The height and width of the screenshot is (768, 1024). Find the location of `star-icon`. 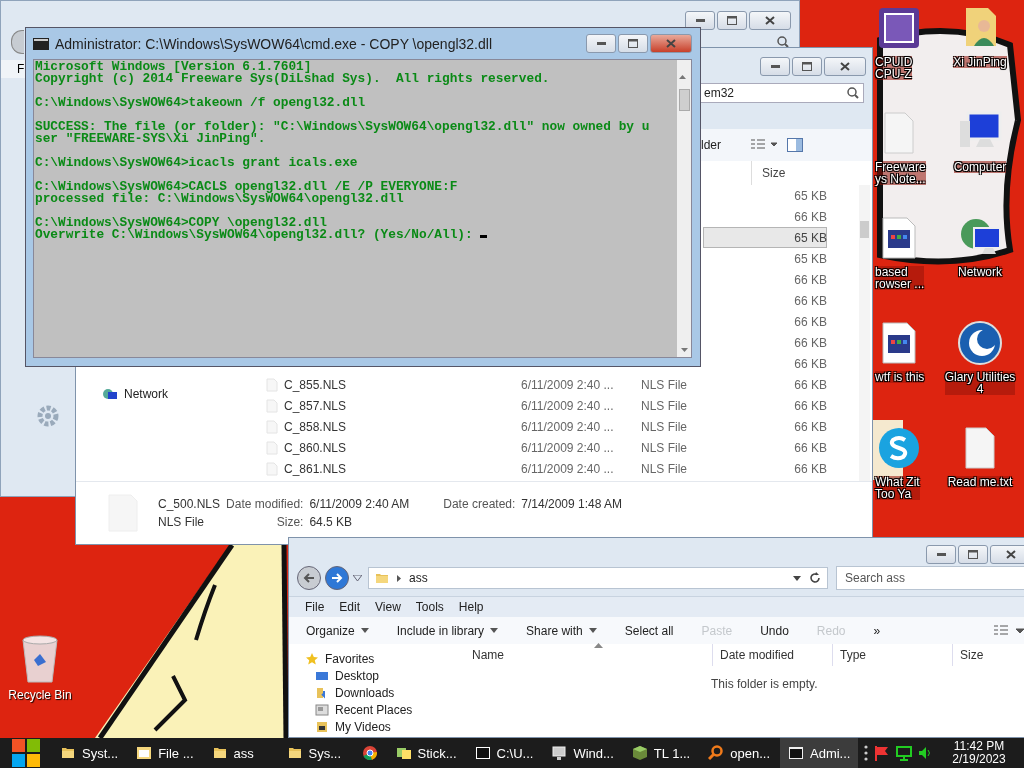

star-icon is located at coordinates (312, 659).